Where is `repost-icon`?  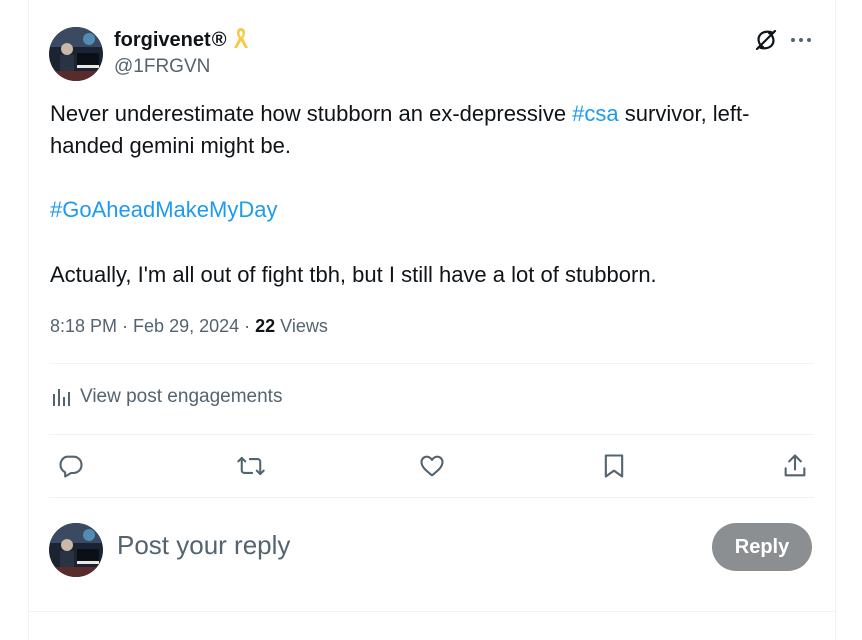
repost-icon is located at coordinates (251, 468).